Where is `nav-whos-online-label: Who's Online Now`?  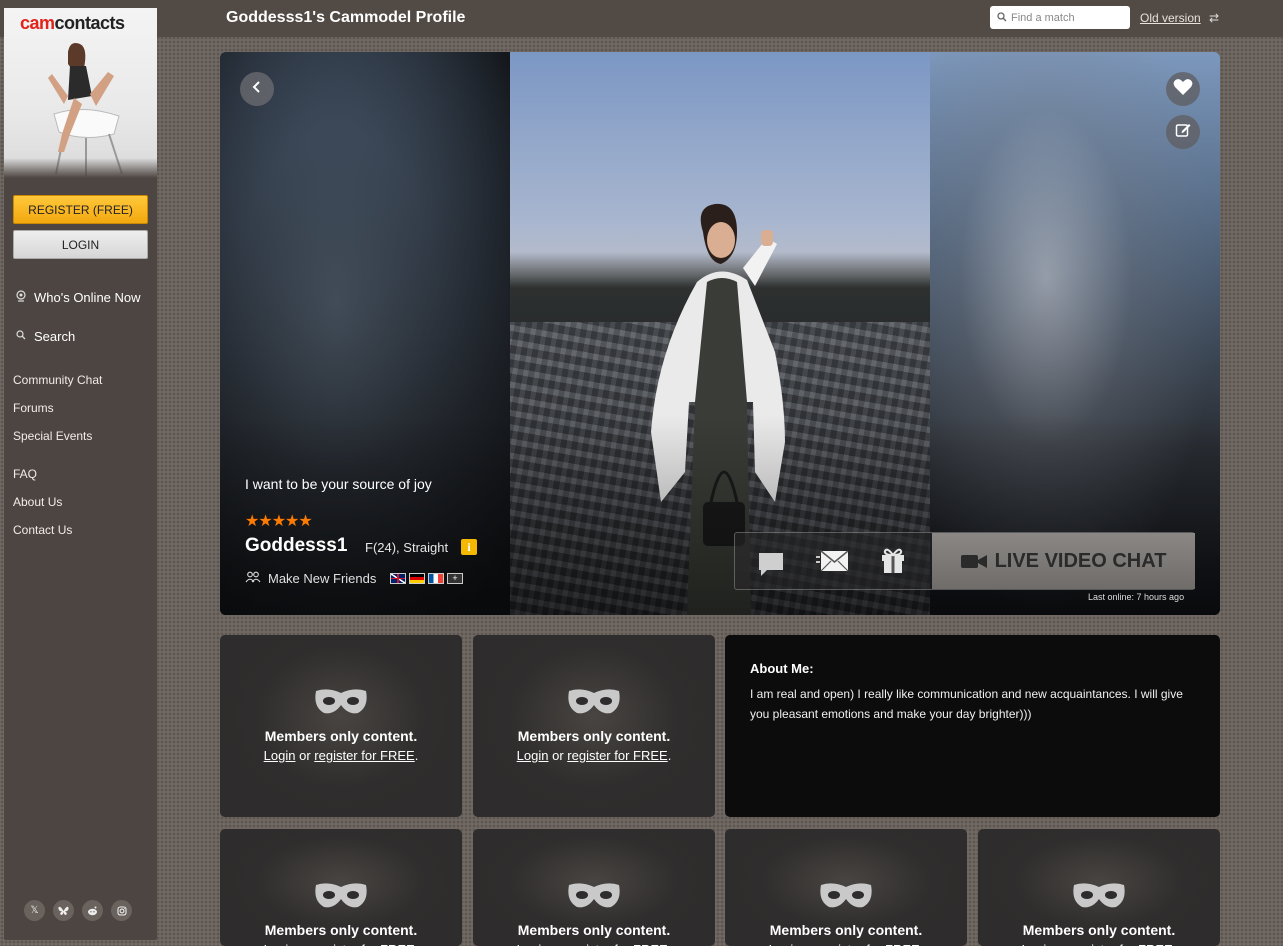
nav-whos-online-label: Who's Online Now is located at coordinates (87, 297).